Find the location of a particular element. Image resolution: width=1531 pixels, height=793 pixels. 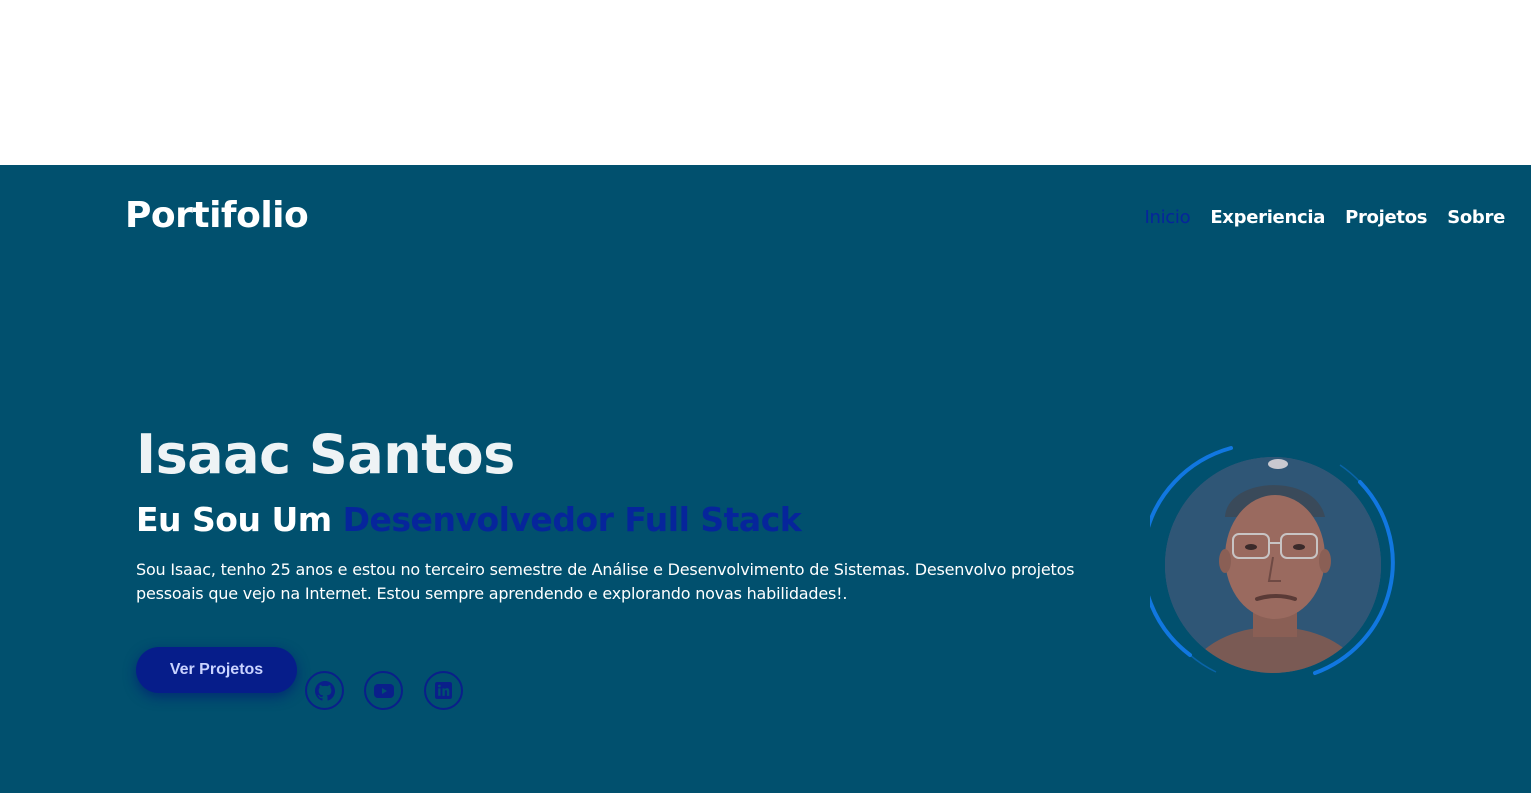

profile-avatar is located at coordinates (1273, 563).